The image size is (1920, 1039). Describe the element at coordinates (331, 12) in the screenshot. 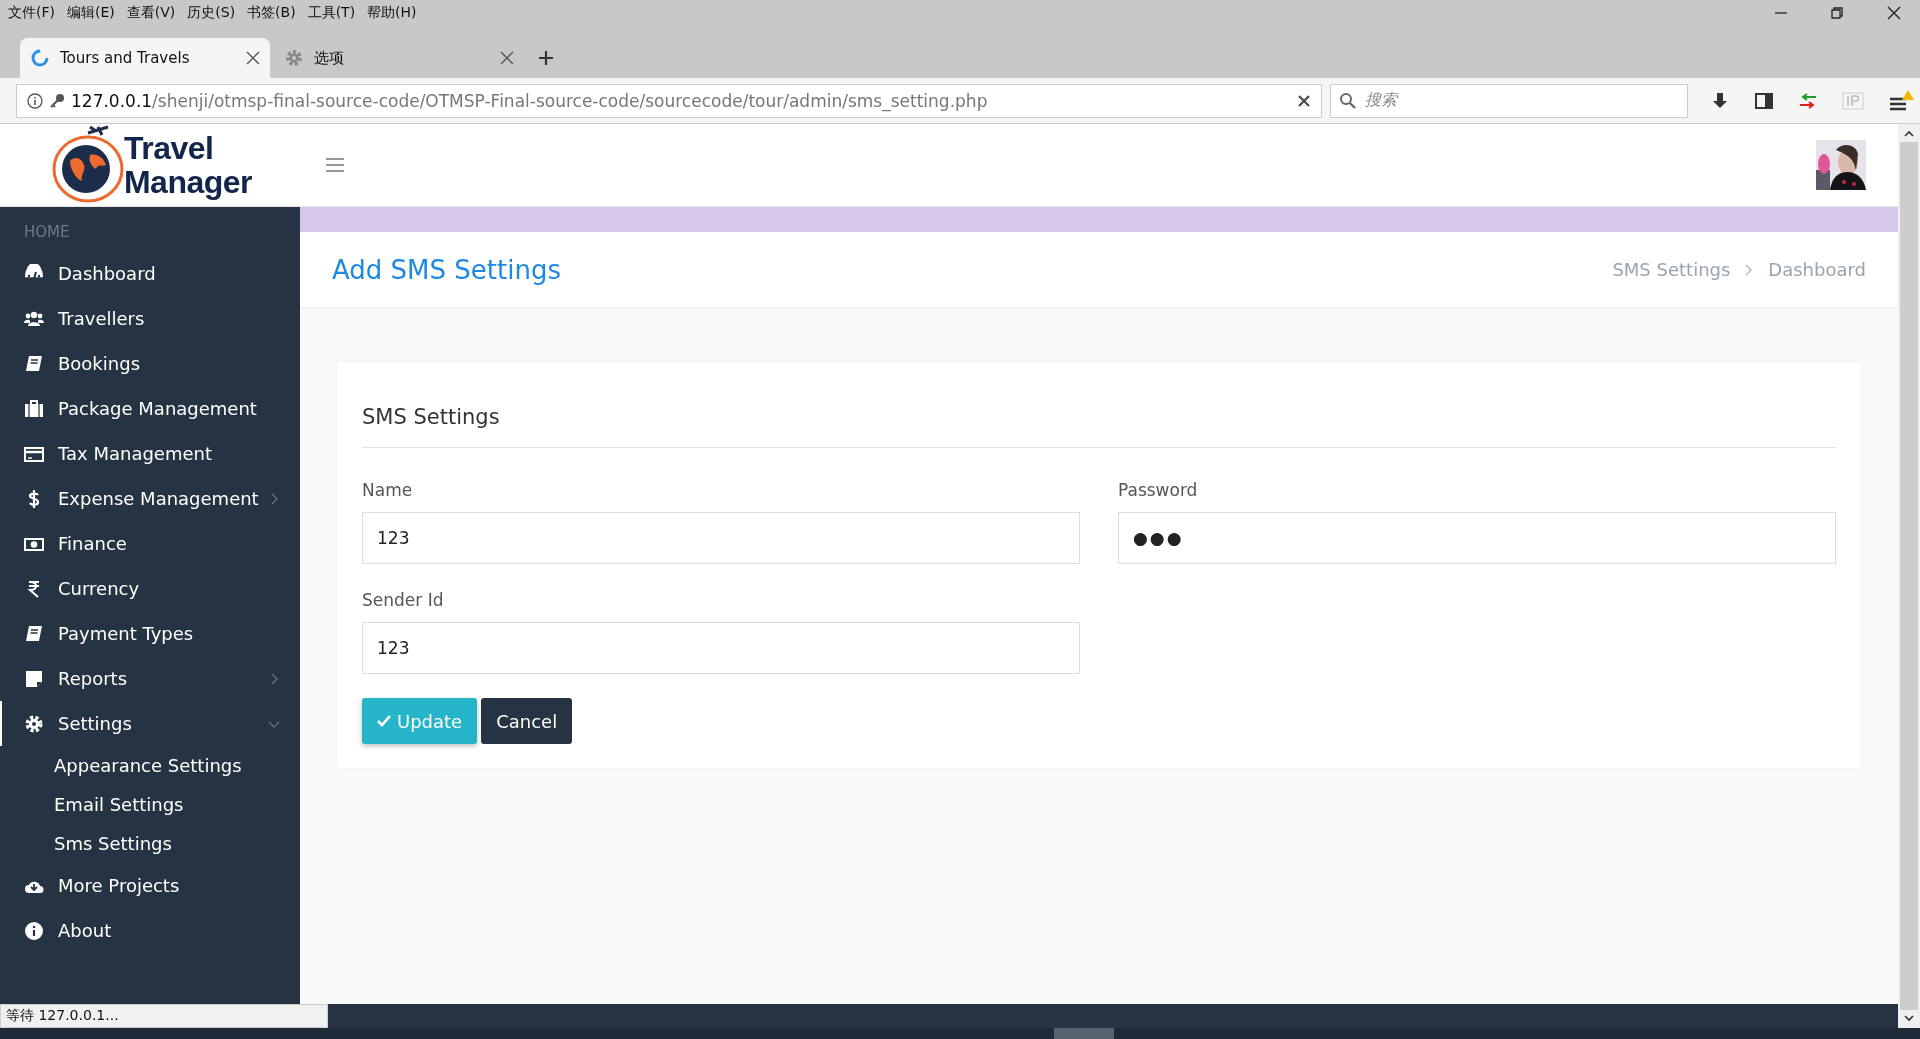

I see `menu-item: 工具(T)` at that location.